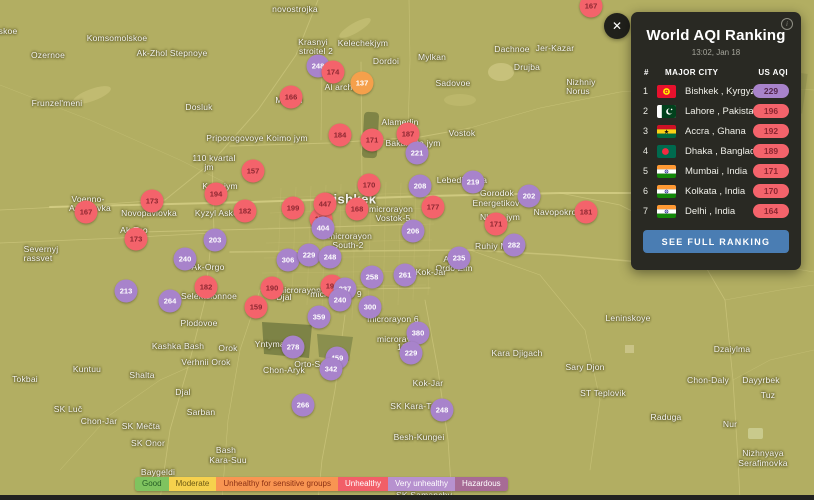 The height and width of the screenshot is (500, 814). What do you see at coordinates (208, 267) in the screenshot?
I see `place-label: Ak-Orgo` at bounding box center [208, 267].